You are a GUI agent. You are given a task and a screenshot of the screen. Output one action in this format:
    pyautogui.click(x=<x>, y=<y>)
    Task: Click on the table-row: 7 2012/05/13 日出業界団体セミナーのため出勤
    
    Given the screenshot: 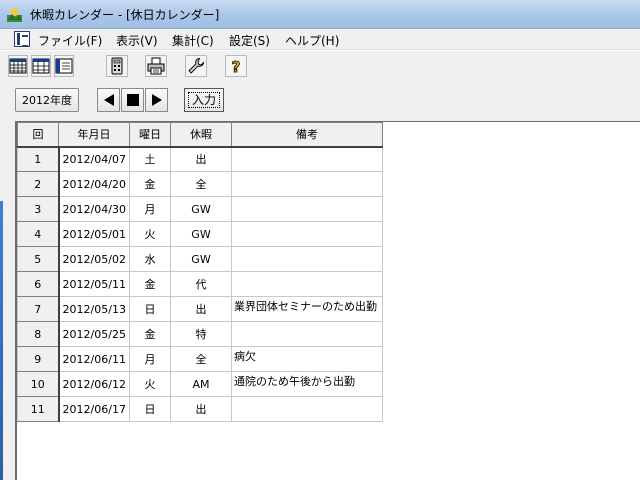 What is the action you would take?
    pyautogui.click(x=200, y=309)
    